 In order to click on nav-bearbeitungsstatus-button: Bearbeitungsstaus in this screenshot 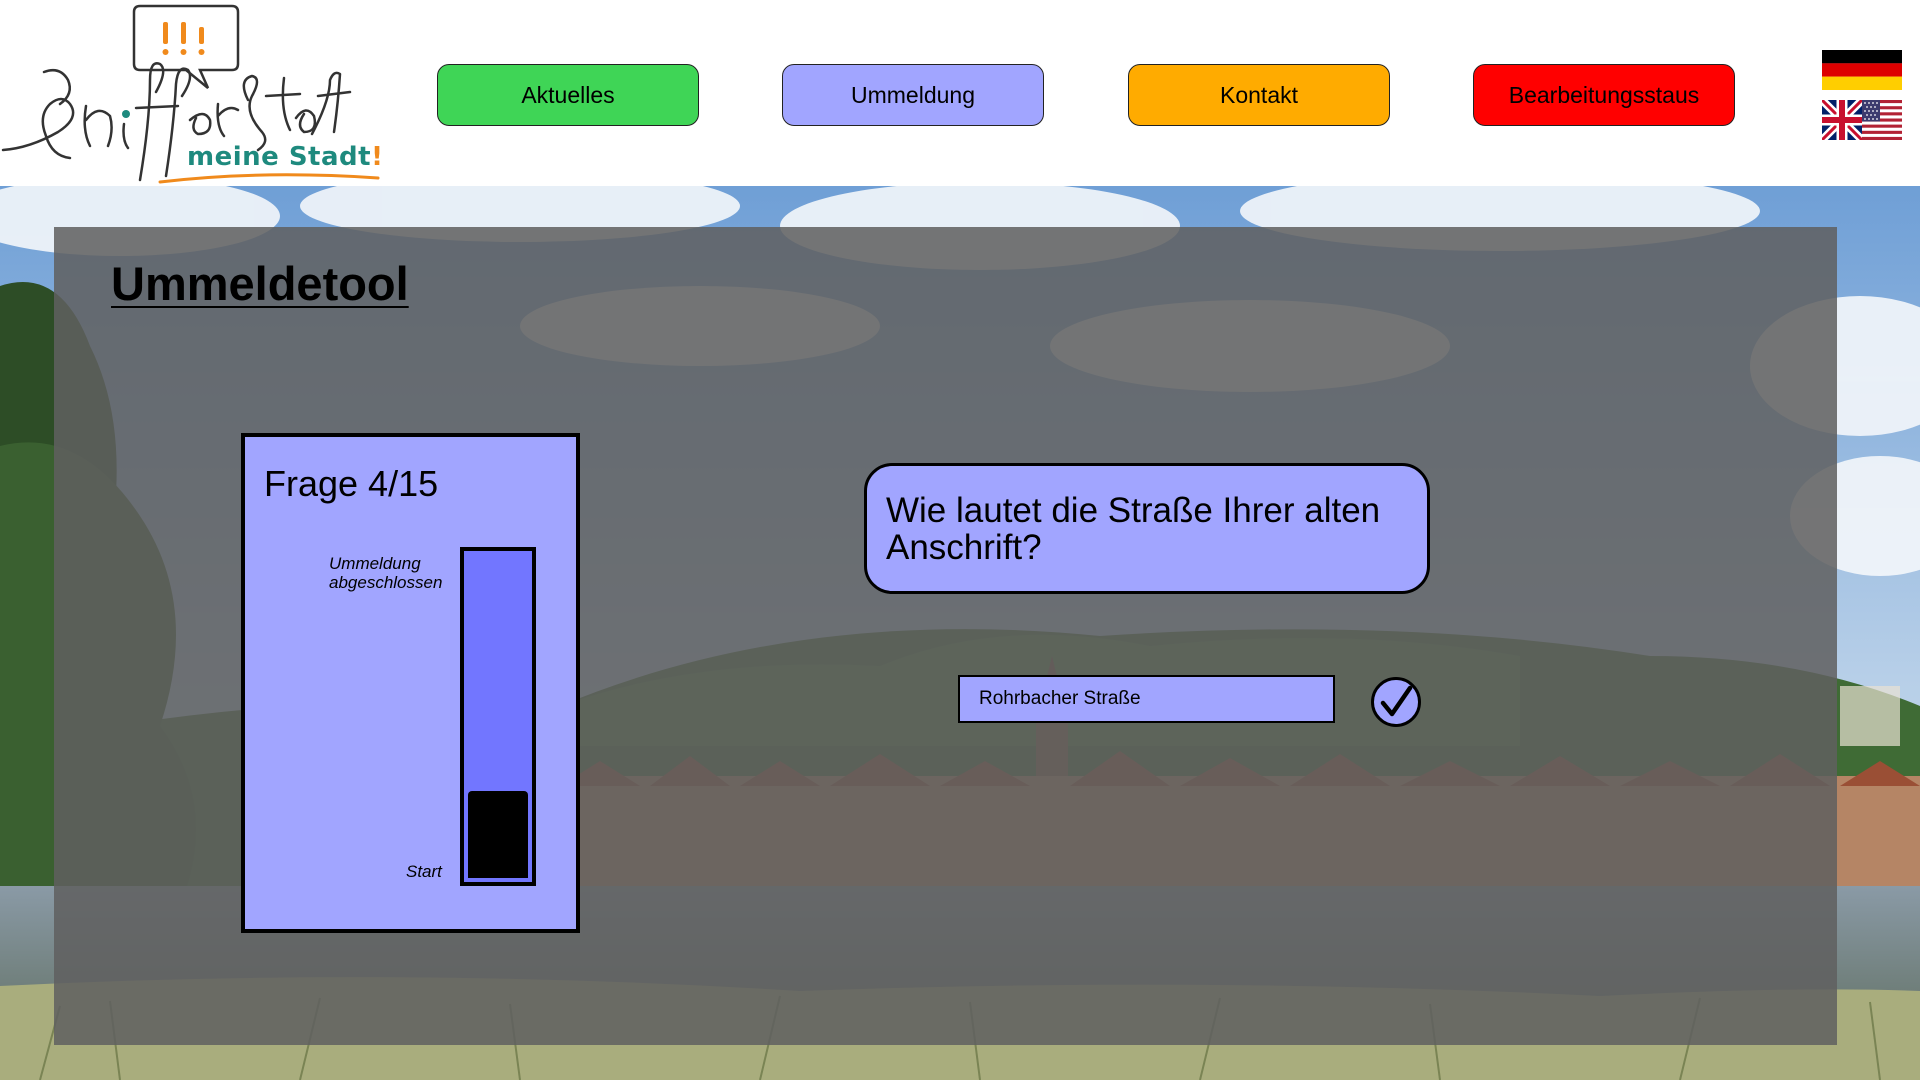, I will do `click(1604, 95)`.